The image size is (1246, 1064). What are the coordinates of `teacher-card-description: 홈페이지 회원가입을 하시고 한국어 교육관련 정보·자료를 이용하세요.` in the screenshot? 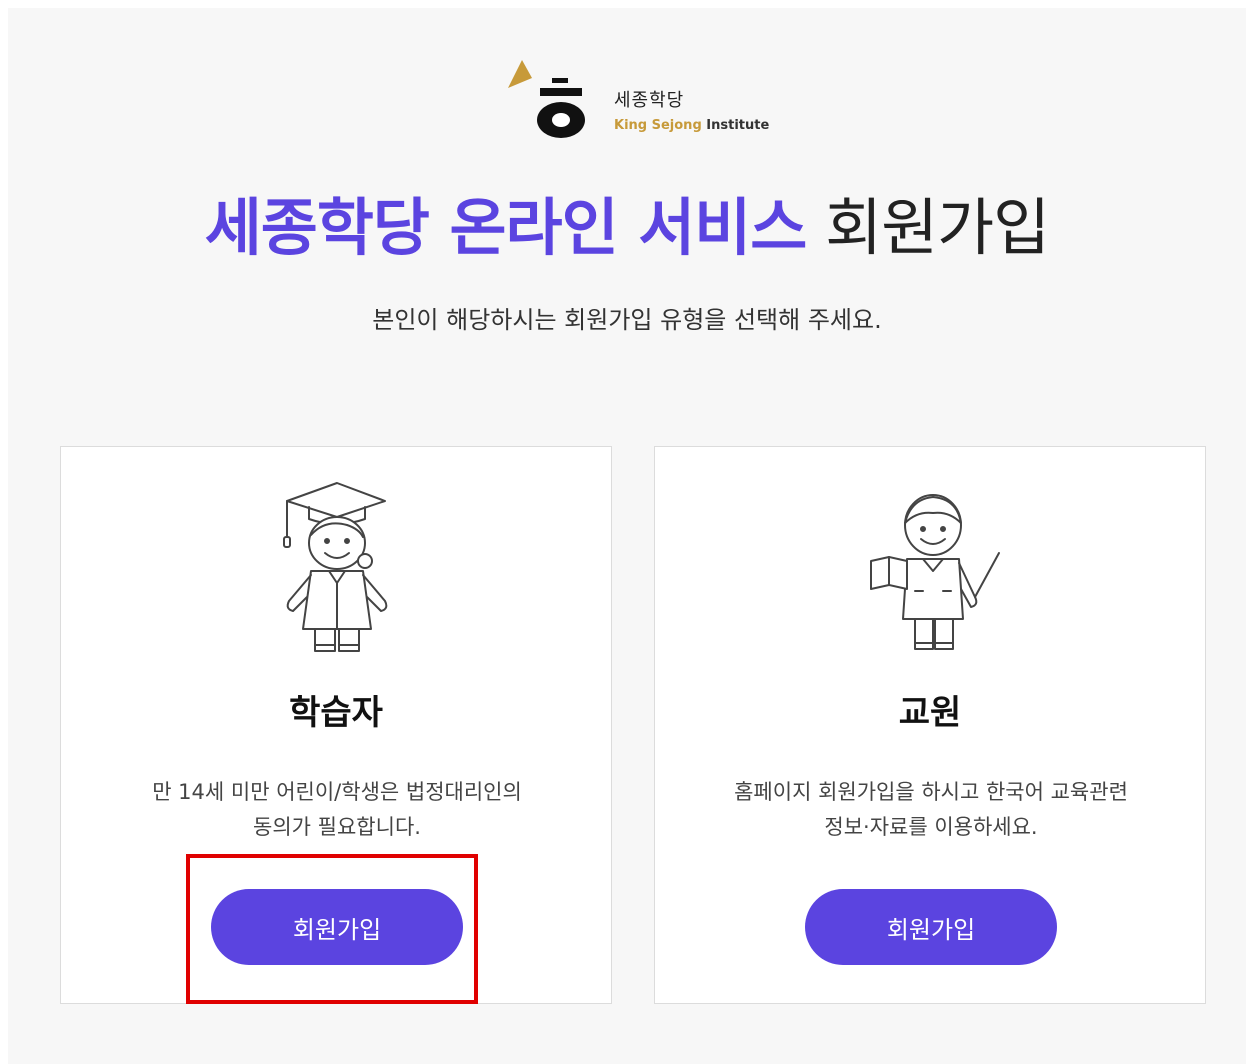 It's located at (931, 810).